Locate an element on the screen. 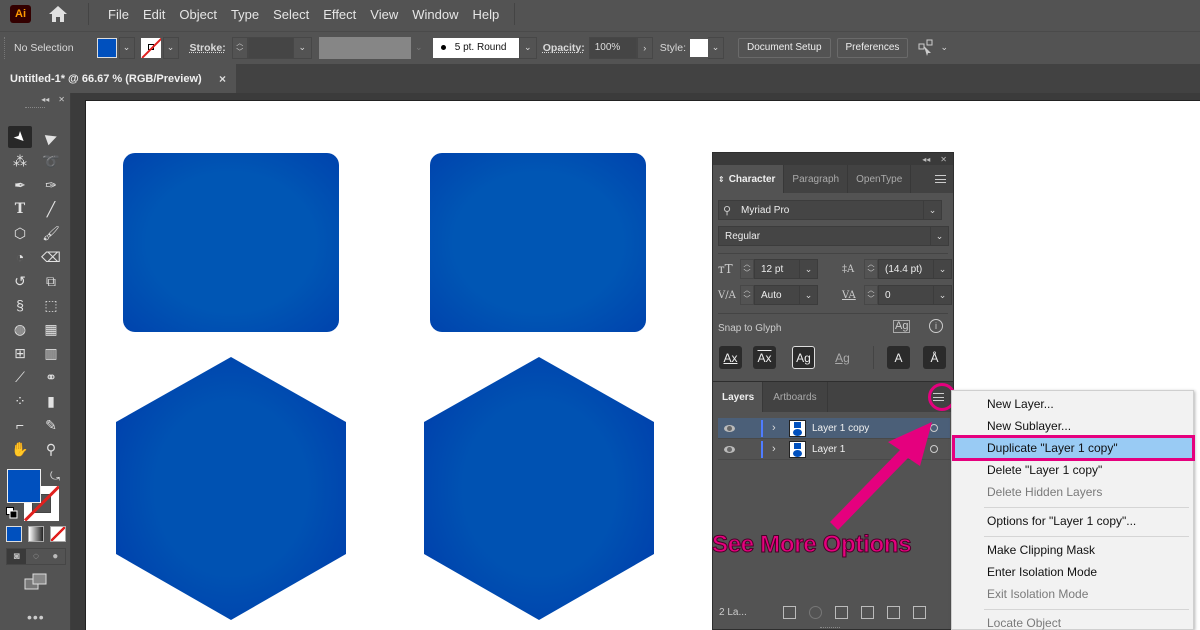 This screenshot has height=630, width=1200. tool-perspective-grid: ▦ is located at coordinates (51, 329).